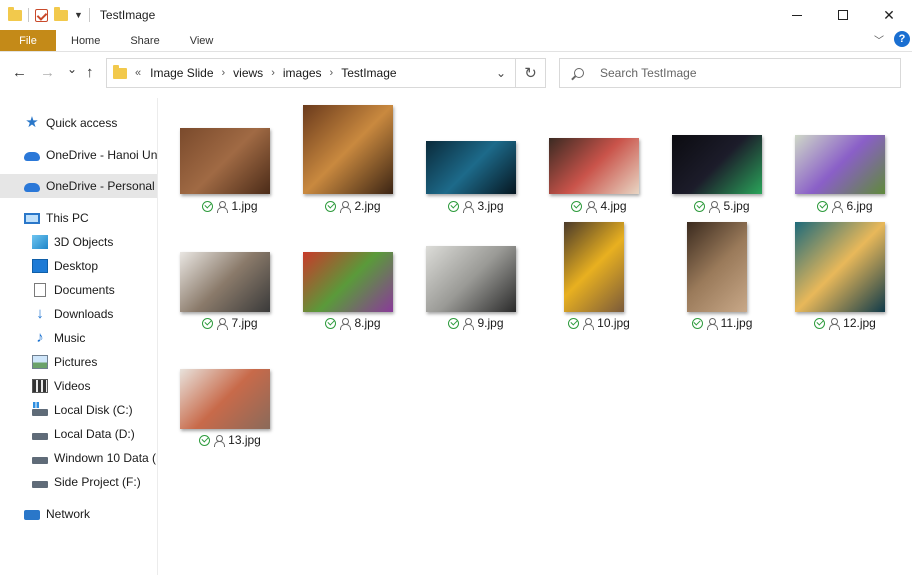 Image resolution: width=912 pixels, height=575 pixels. I want to click on file-caption: 7.jpg, so click(230, 323).